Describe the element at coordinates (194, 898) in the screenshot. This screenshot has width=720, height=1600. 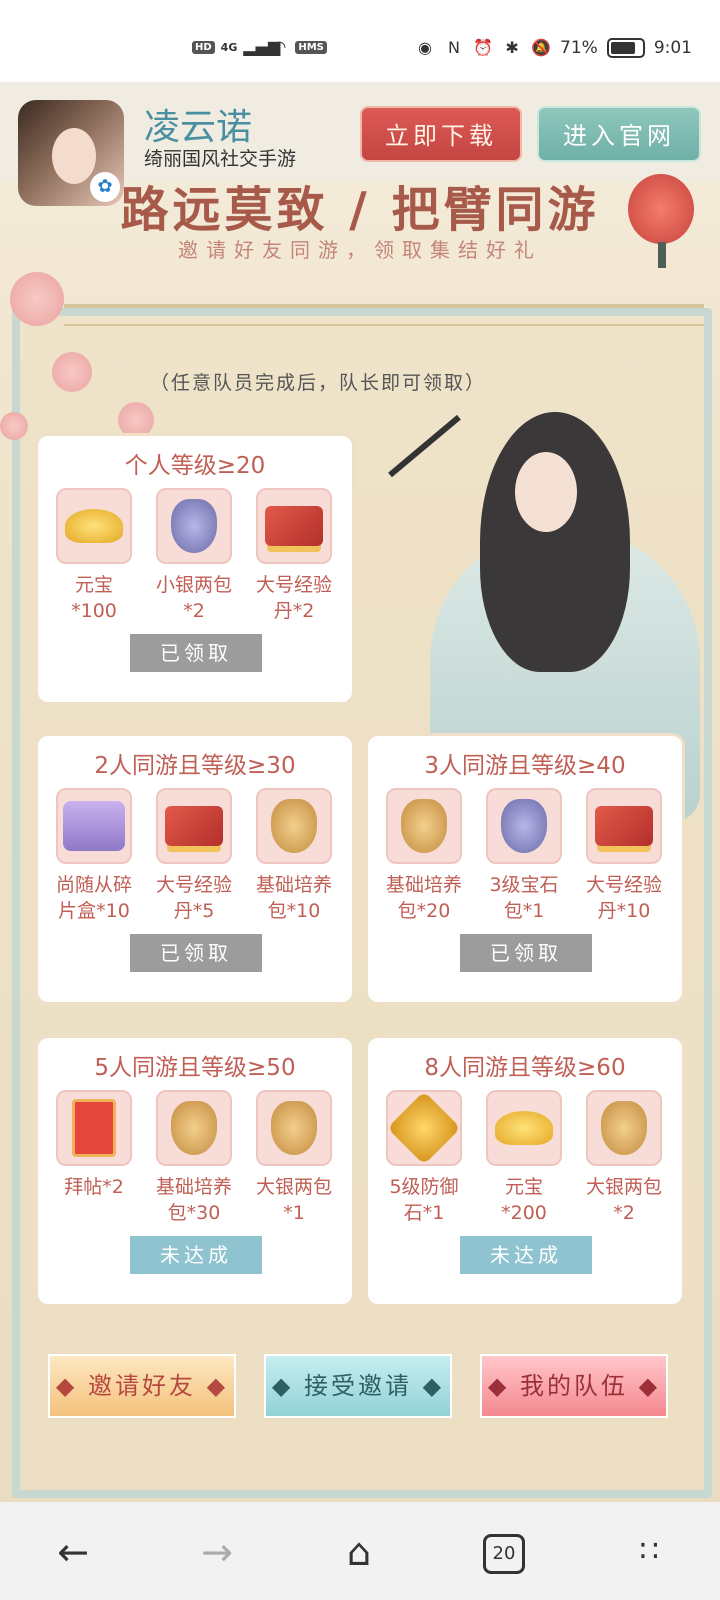
I see `reward-label: 大号经验丹*5` at that location.